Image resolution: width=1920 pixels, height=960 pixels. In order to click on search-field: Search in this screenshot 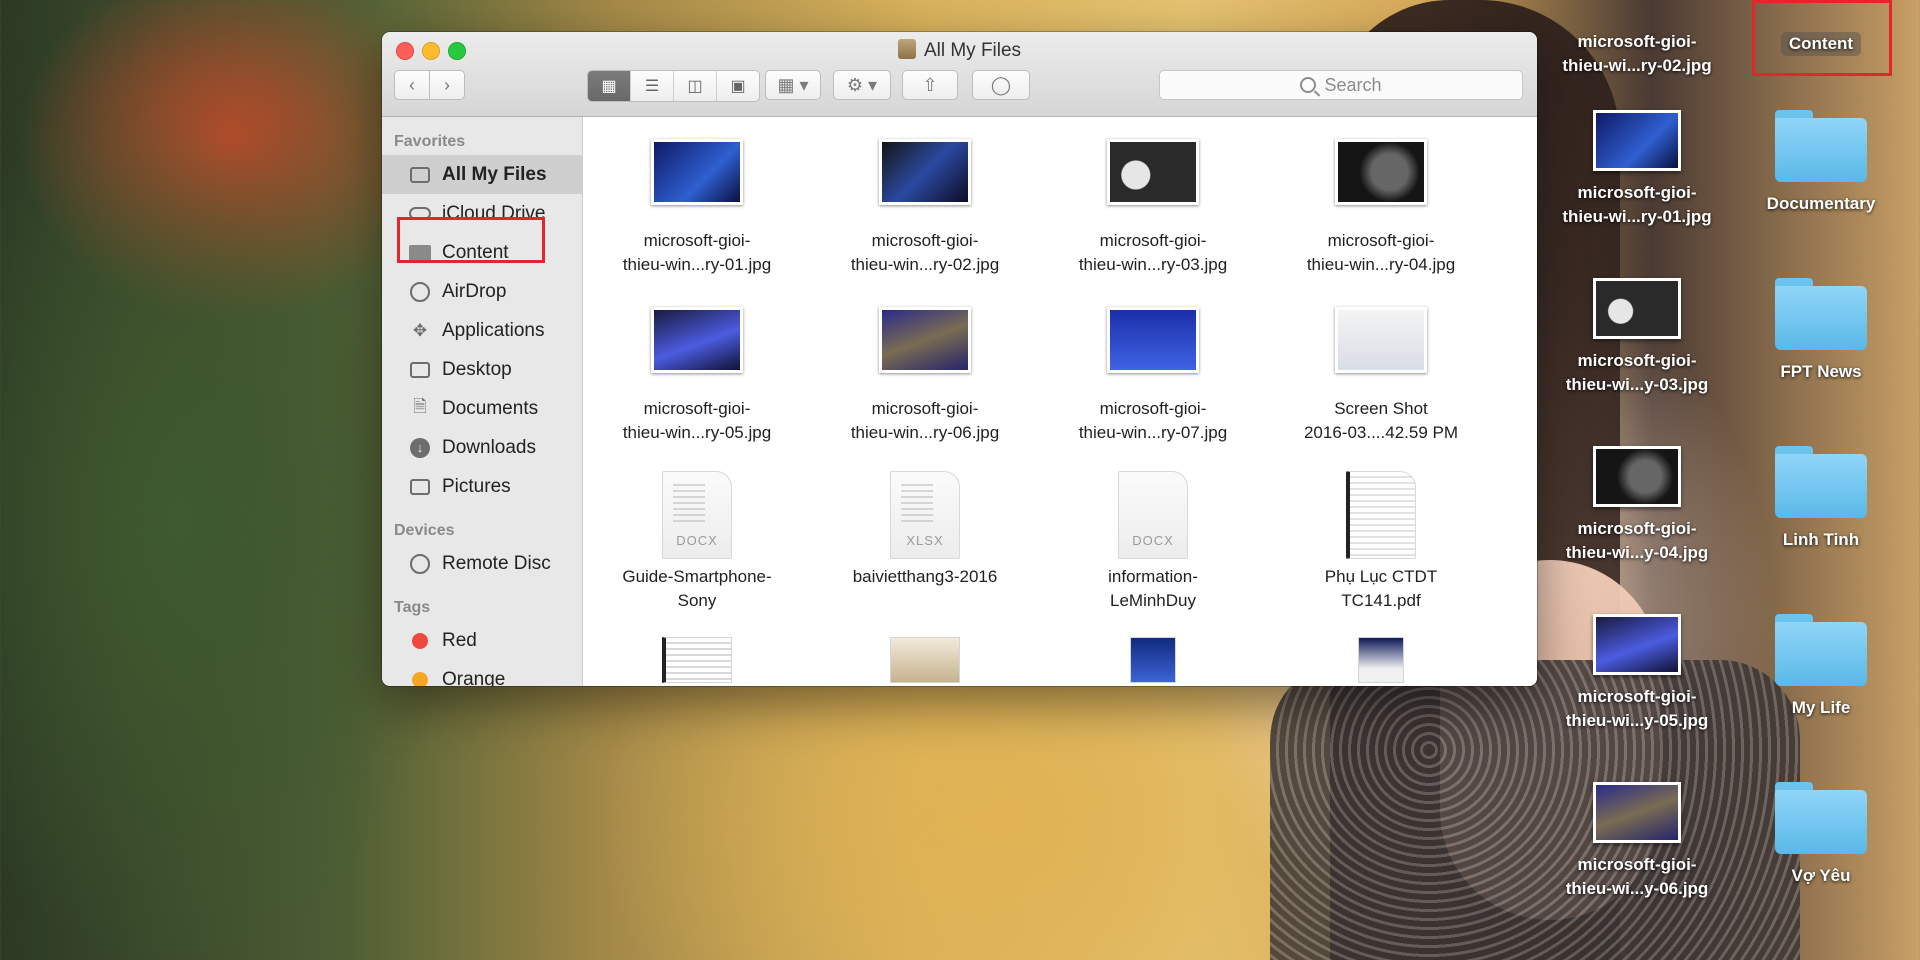, I will do `click(1341, 85)`.